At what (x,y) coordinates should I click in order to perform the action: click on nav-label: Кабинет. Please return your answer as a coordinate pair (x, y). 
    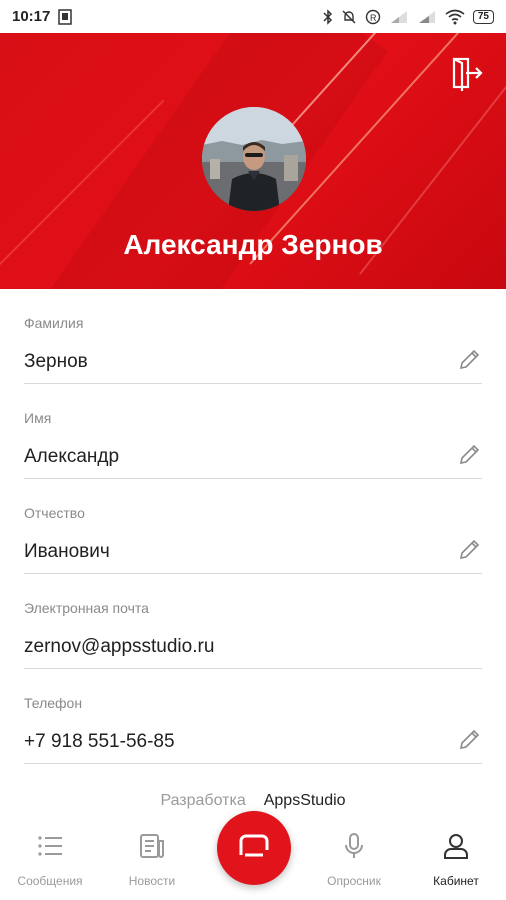
    Looking at the image, I should click on (456, 881).